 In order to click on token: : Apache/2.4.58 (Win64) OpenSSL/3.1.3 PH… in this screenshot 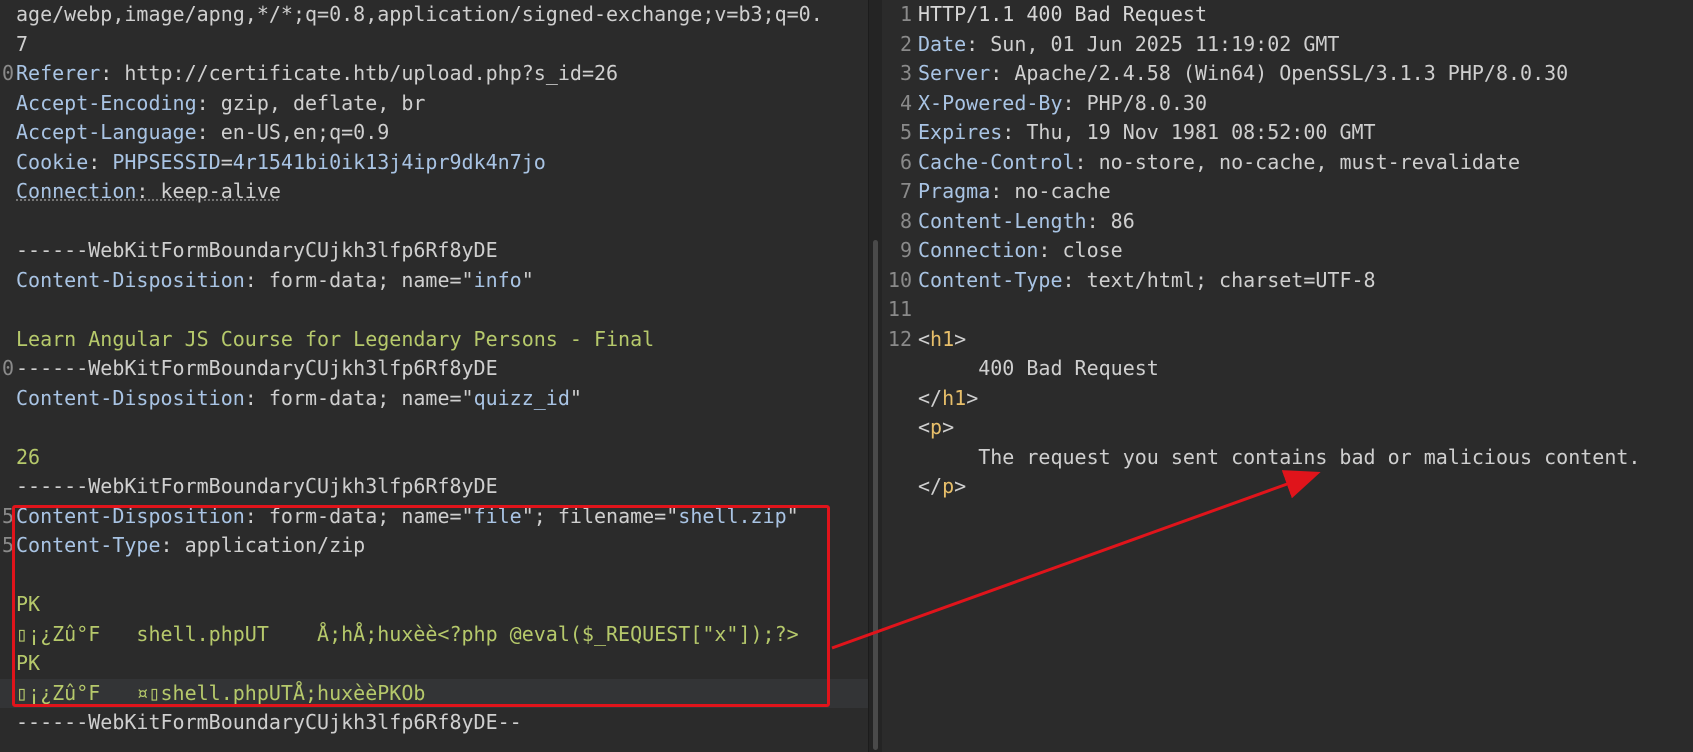, I will do `click(1279, 73)`.